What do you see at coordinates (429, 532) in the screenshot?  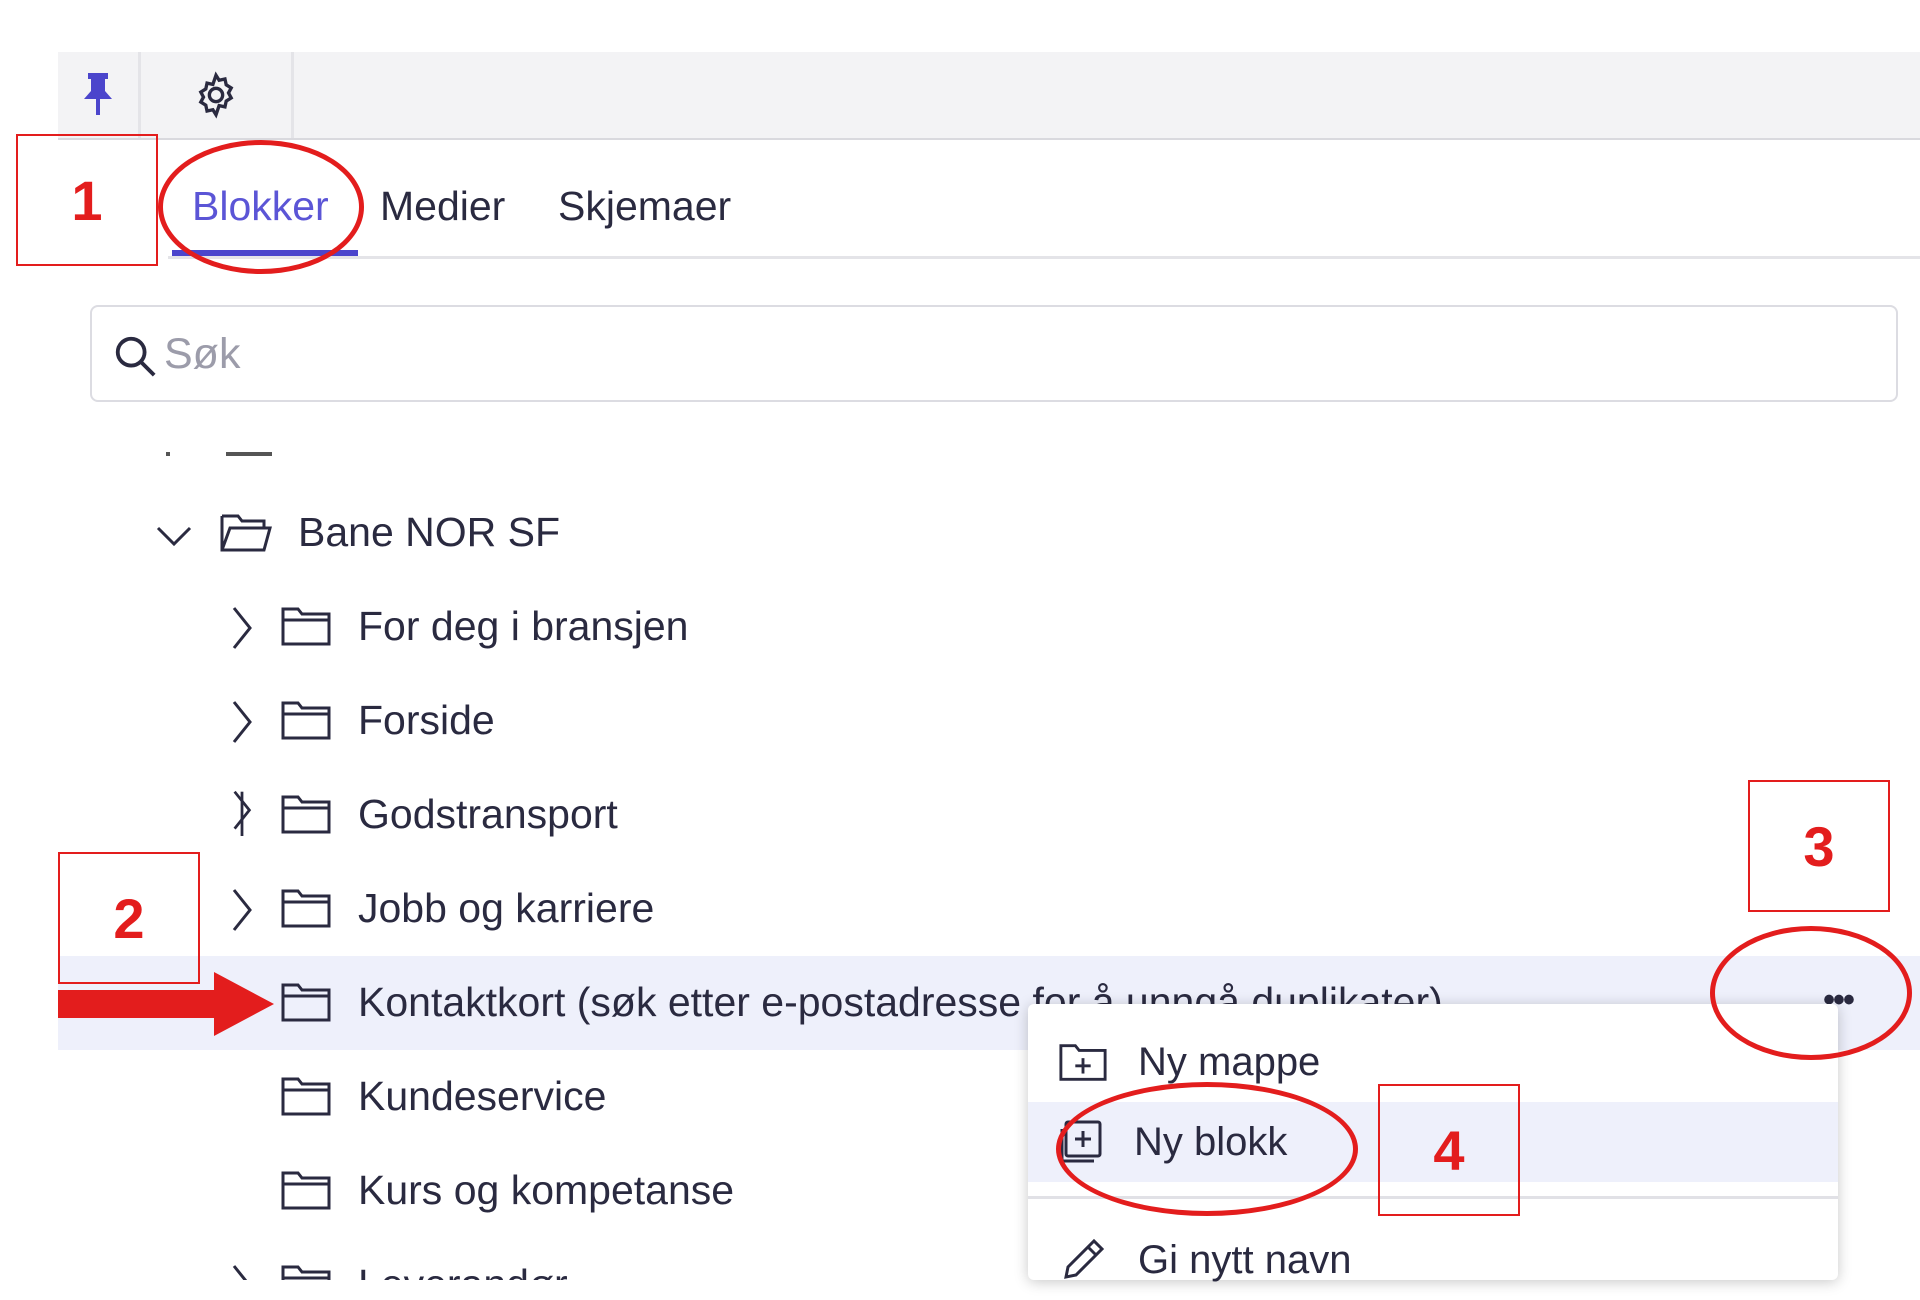 I see `tree-node-label: Bane NOR SF` at bounding box center [429, 532].